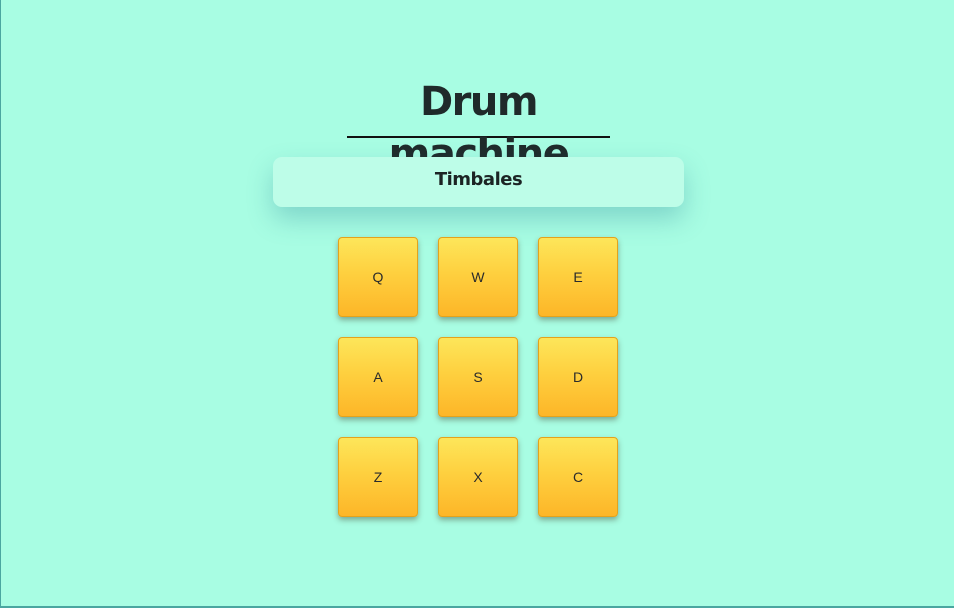 Image resolution: width=954 pixels, height=608 pixels. I want to click on drum-pad-a: A, so click(378, 377).